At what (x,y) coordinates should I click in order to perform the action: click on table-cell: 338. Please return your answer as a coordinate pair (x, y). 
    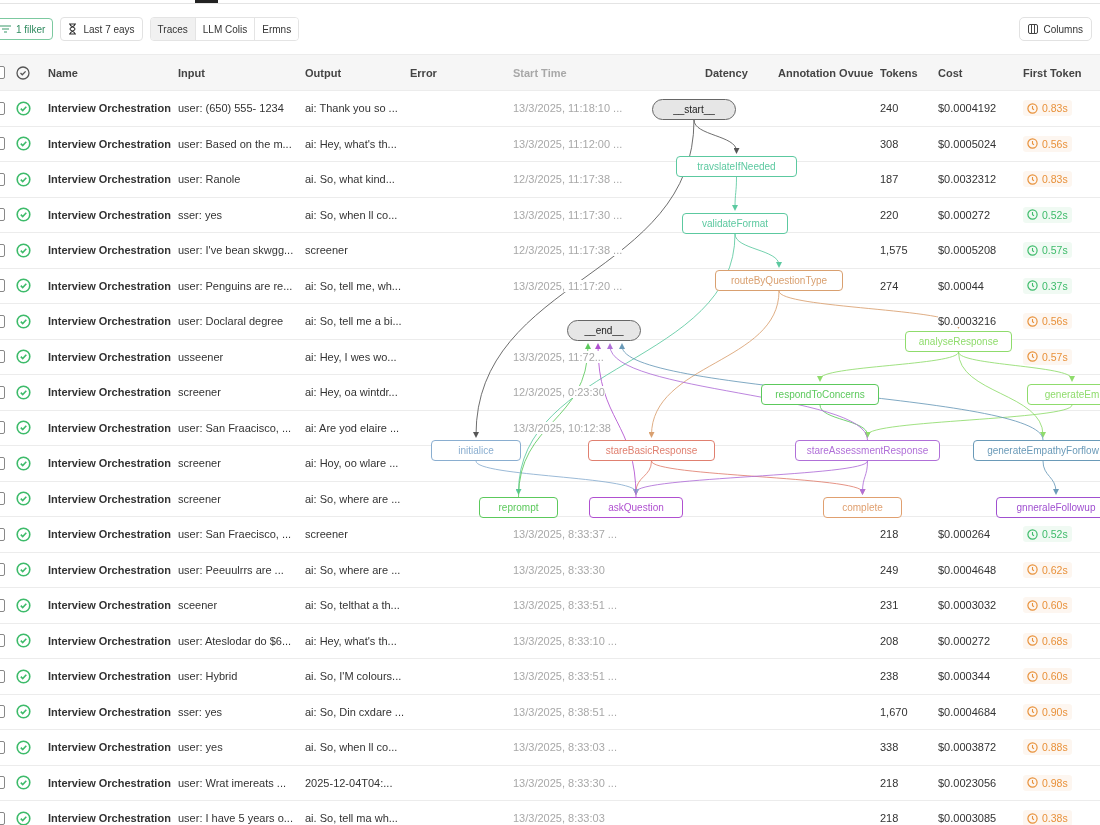
    Looking at the image, I should click on (889, 747).